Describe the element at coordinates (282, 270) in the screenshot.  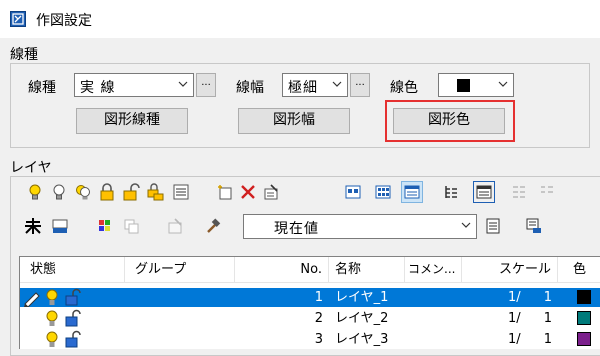
I see `col-header-no: No.` at that location.